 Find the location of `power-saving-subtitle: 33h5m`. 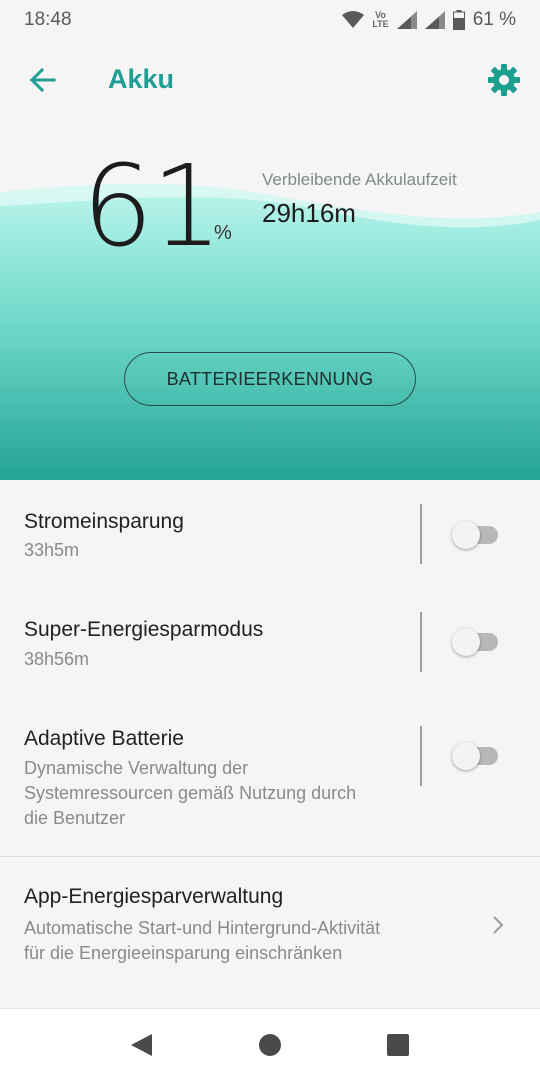

power-saving-subtitle: 33h5m is located at coordinates (52, 550).